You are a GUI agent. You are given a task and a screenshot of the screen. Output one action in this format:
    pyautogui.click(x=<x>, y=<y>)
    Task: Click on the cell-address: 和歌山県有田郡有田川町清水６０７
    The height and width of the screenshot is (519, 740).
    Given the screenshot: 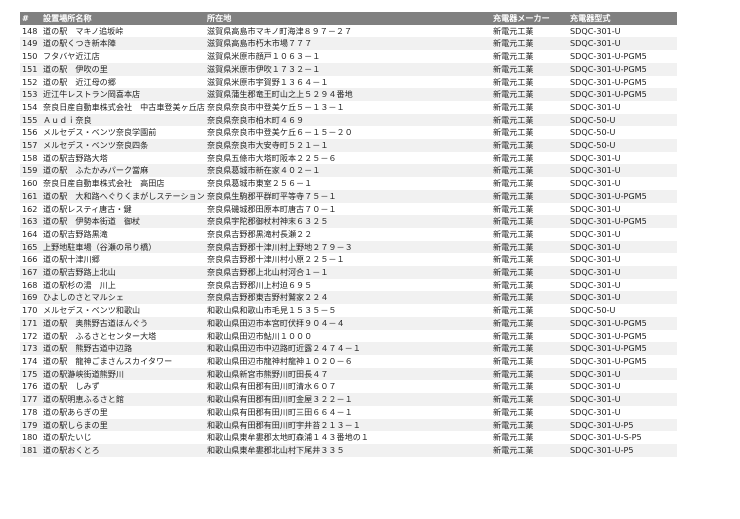 What is the action you would take?
    pyautogui.click(x=348, y=387)
    